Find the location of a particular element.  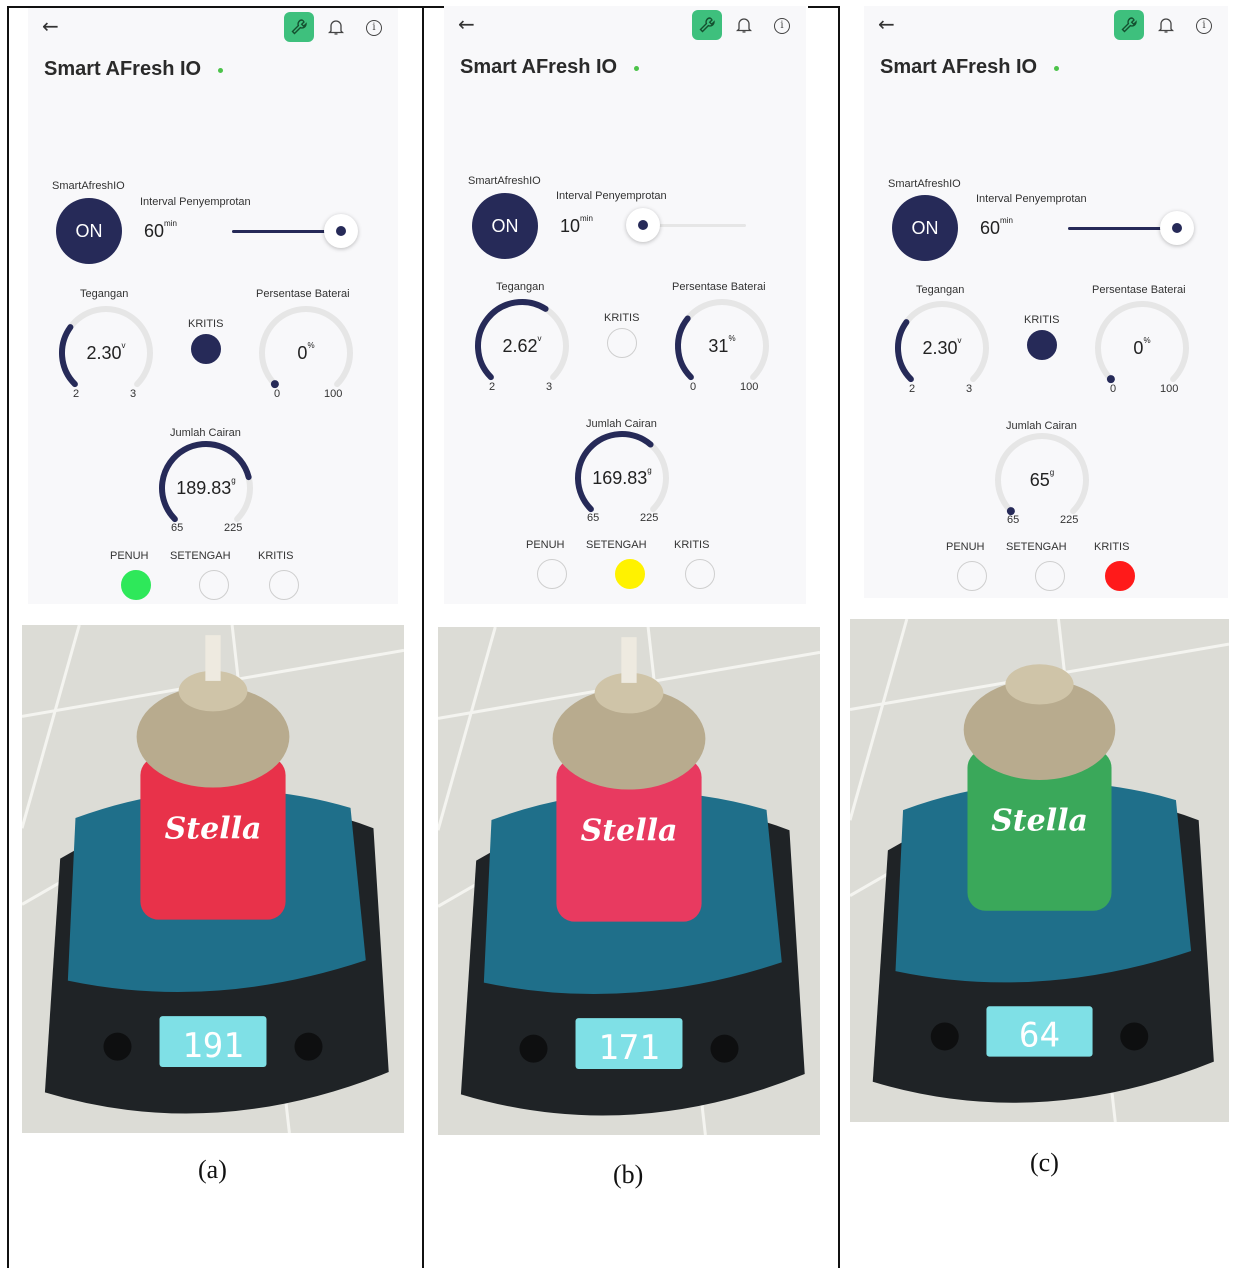

interval-value: 60min is located at coordinates (996, 227).